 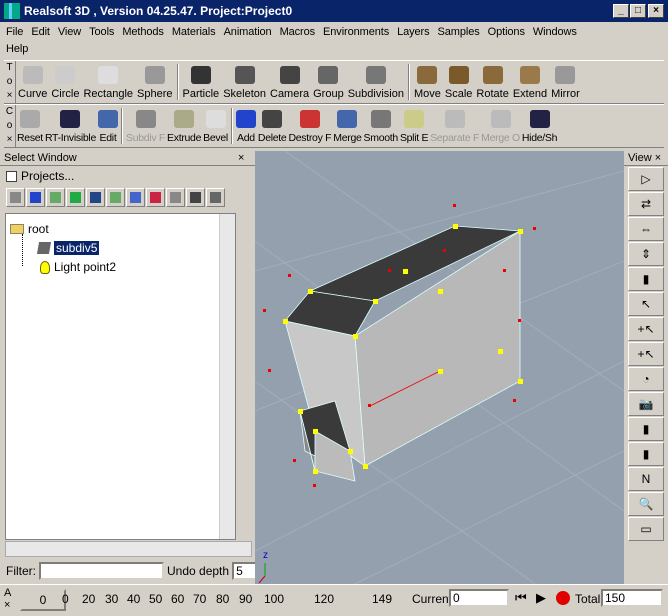 What do you see at coordinates (646, 479) in the screenshot?
I see `view-tool-12-icon: N` at bounding box center [646, 479].